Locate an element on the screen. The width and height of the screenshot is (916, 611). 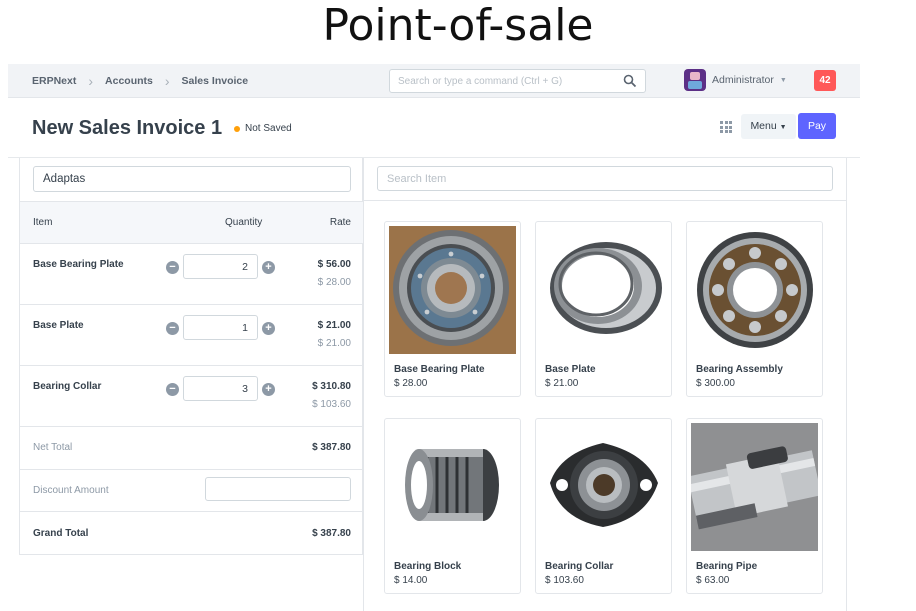
item-name: Bearing Collar is located at coordinates (579, 566).